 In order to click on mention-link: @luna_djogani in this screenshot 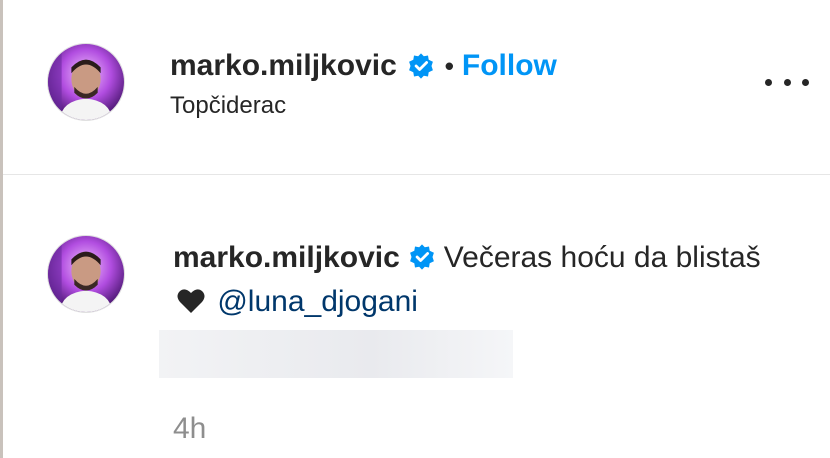, I will do `click(317, 301)`.